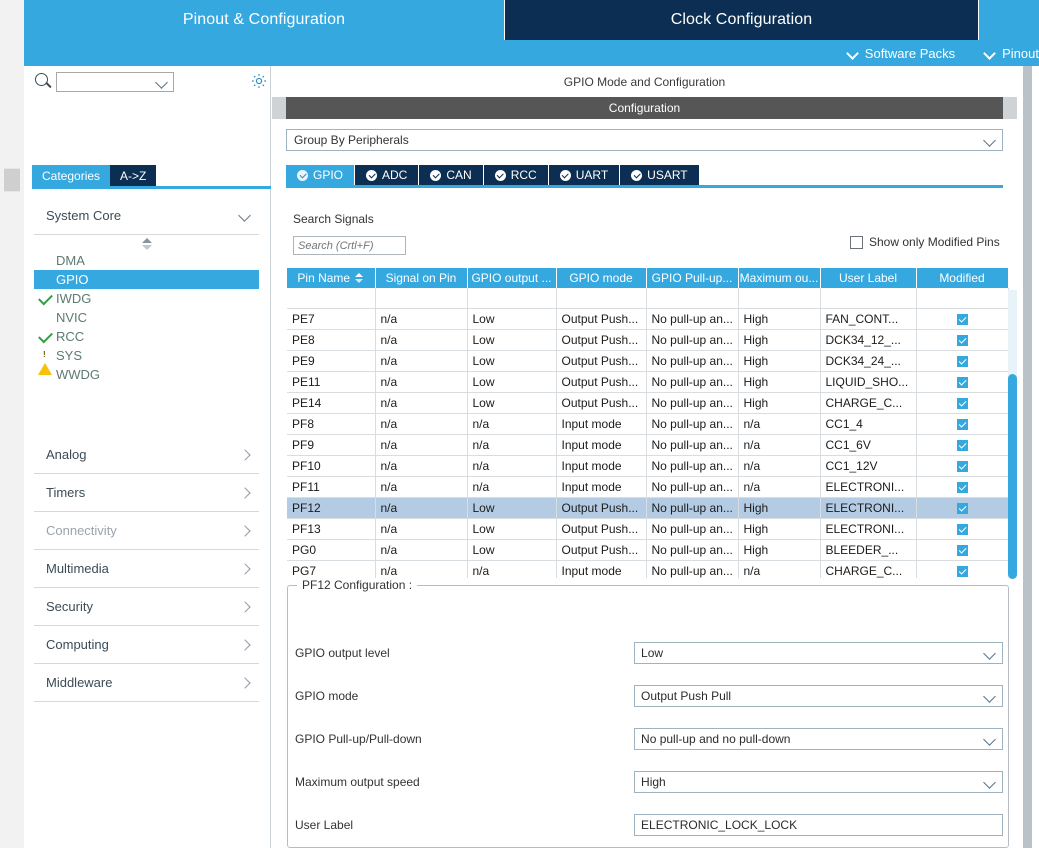 The width and height of the screenshot is (1039, 848). I want to click on table-row-partial, so click(648, 298).